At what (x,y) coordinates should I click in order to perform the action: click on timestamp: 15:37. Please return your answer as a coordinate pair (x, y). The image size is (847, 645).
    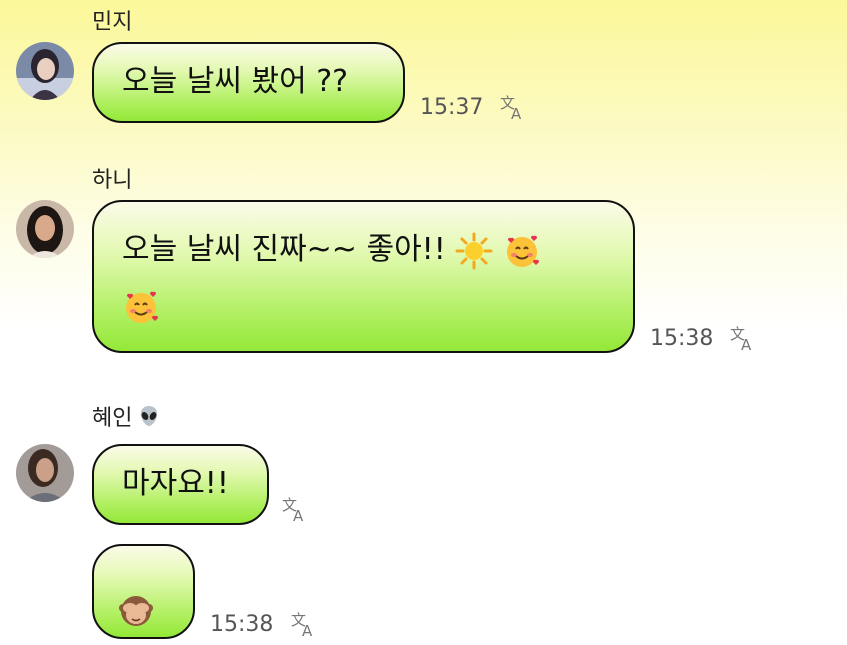
    Looking at the image, I should click on (452, 107).